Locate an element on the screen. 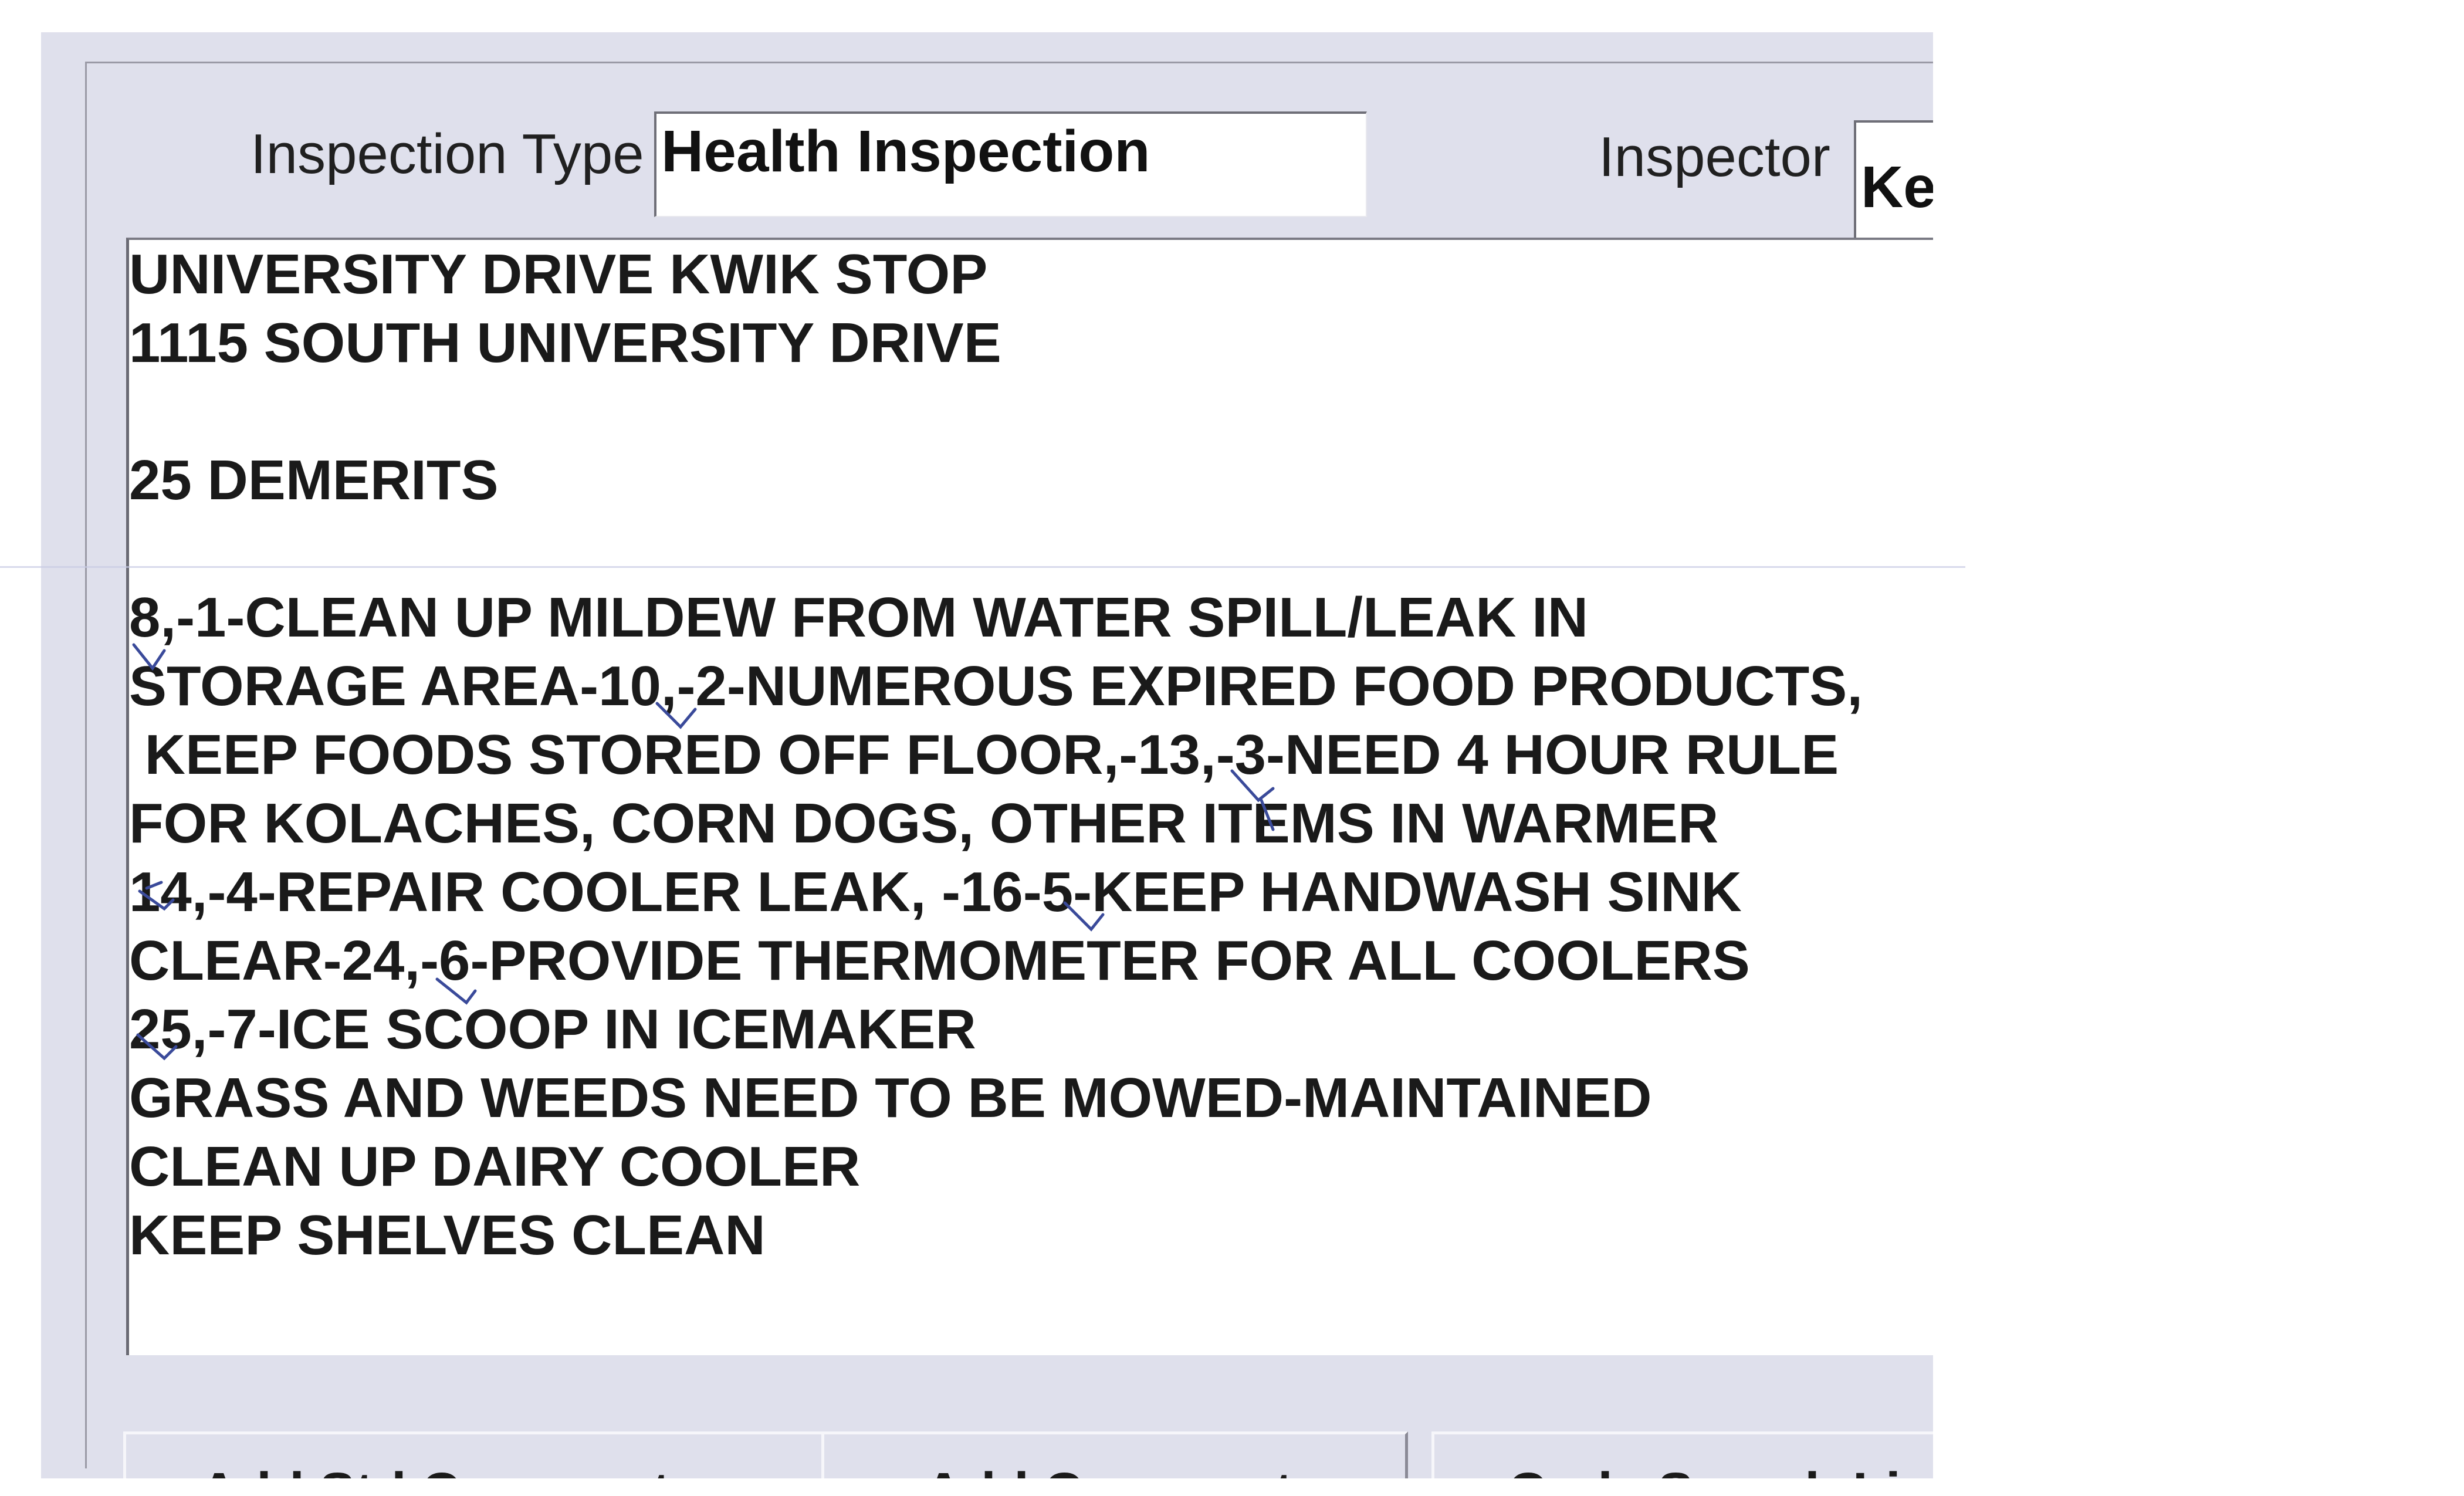 Image resolution: width=2464 pixels, height=1496 pixels. inspector-field: Ke is located at coordinates (1894, 187).